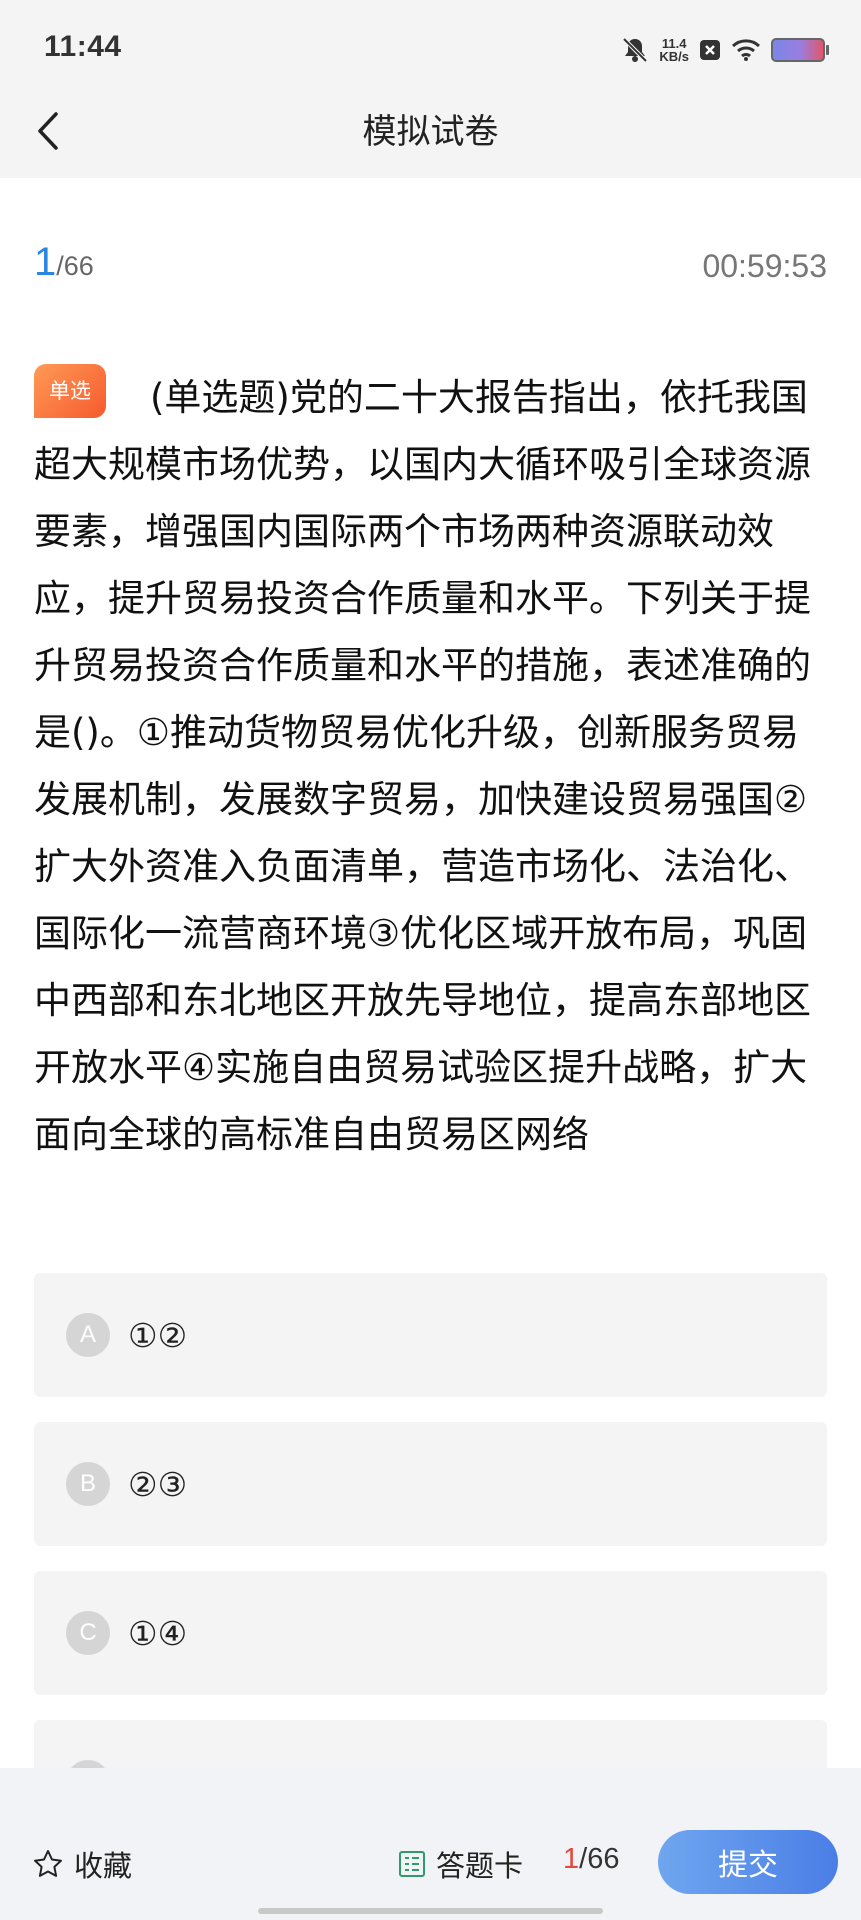 The height and width of the screenshot is (1920, 861). I want to click on notification-x-icon, so click(710, 50).